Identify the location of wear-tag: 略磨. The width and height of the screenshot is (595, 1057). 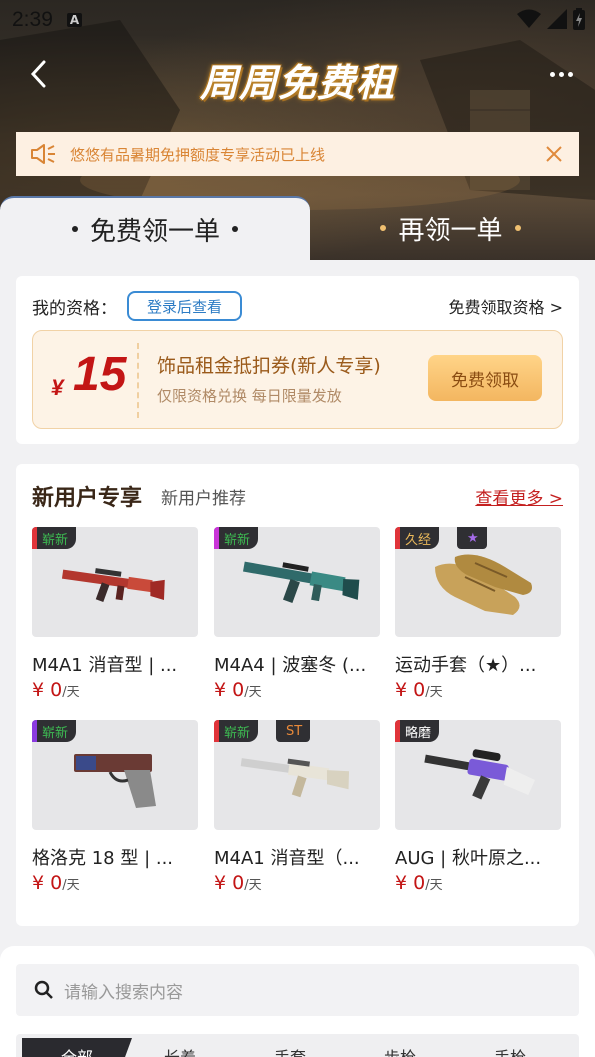
(417, 731).